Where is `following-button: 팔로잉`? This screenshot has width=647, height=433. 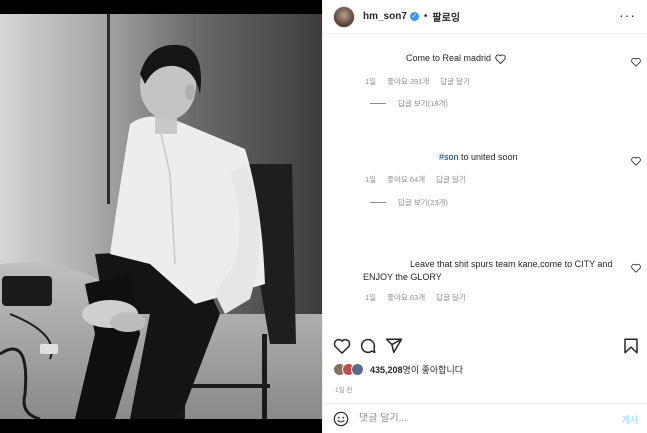 following-button: 팔로잉 is located at coordinates (446, 16).